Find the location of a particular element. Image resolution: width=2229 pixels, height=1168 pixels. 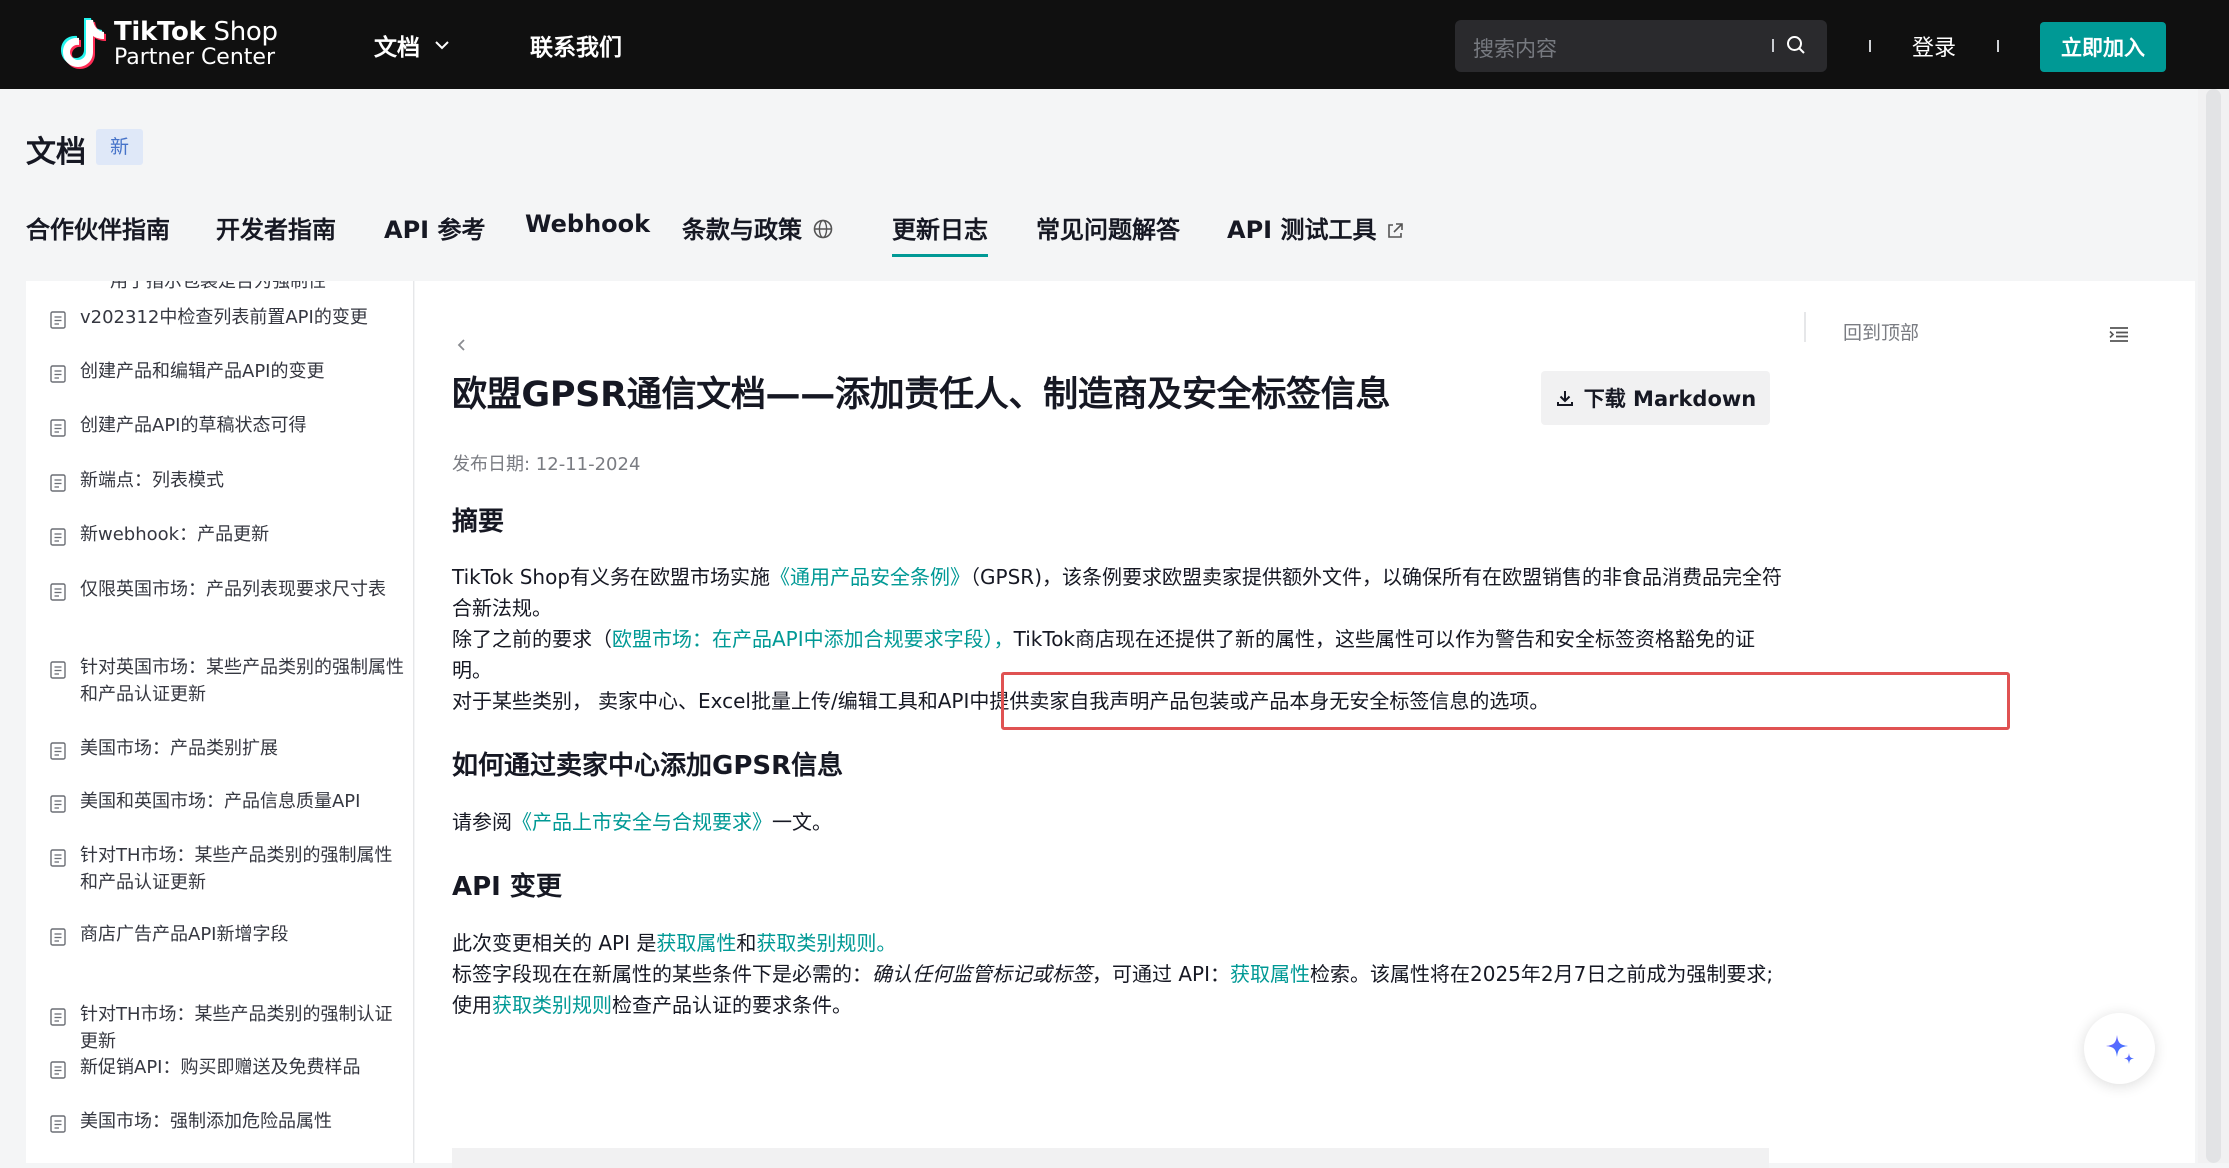

sidebar-item: 新端点：列表模式 is located at coordinates (230, 480).